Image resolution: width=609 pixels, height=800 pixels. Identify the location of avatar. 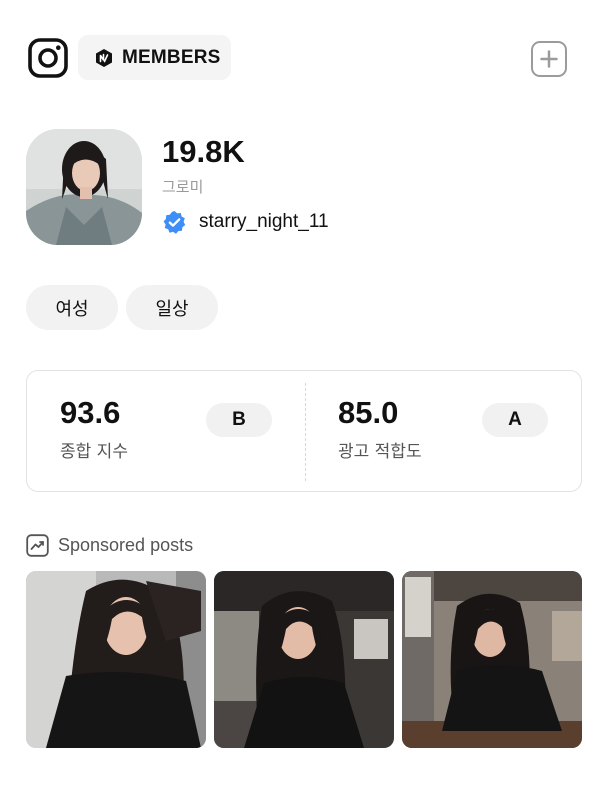
(84, 187).